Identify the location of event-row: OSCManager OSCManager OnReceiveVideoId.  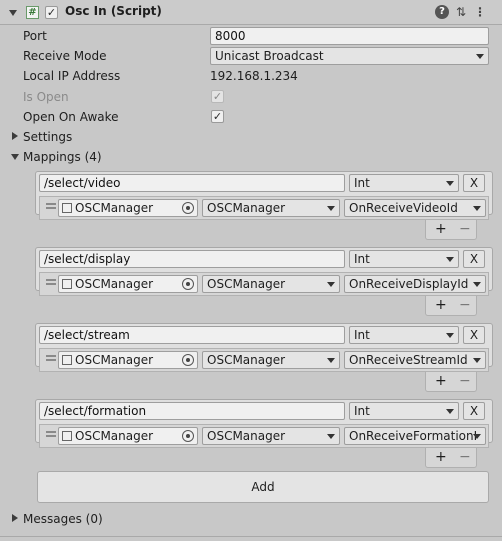
(264, 208).